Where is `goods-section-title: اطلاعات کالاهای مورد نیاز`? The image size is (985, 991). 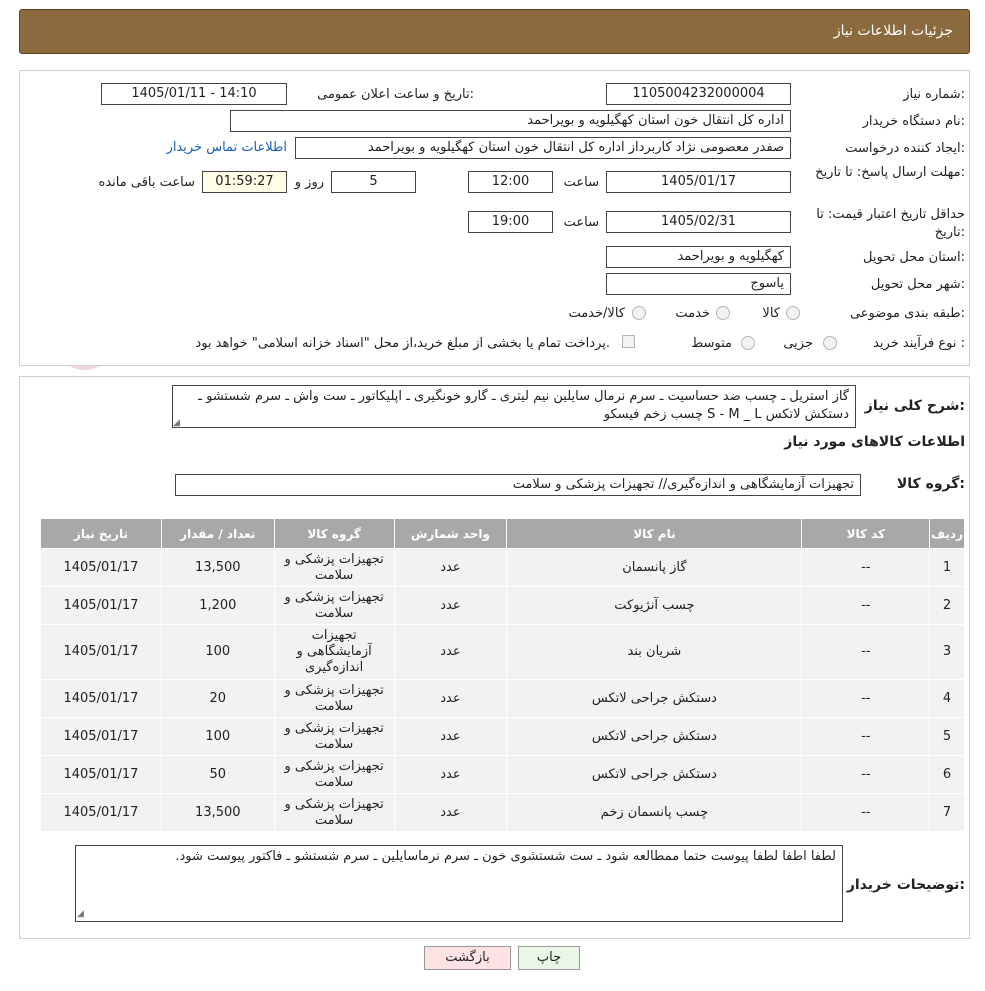
goods-section-title: اطلاعات کالاهای مورد نیاز is located at coordinates (874, 442).